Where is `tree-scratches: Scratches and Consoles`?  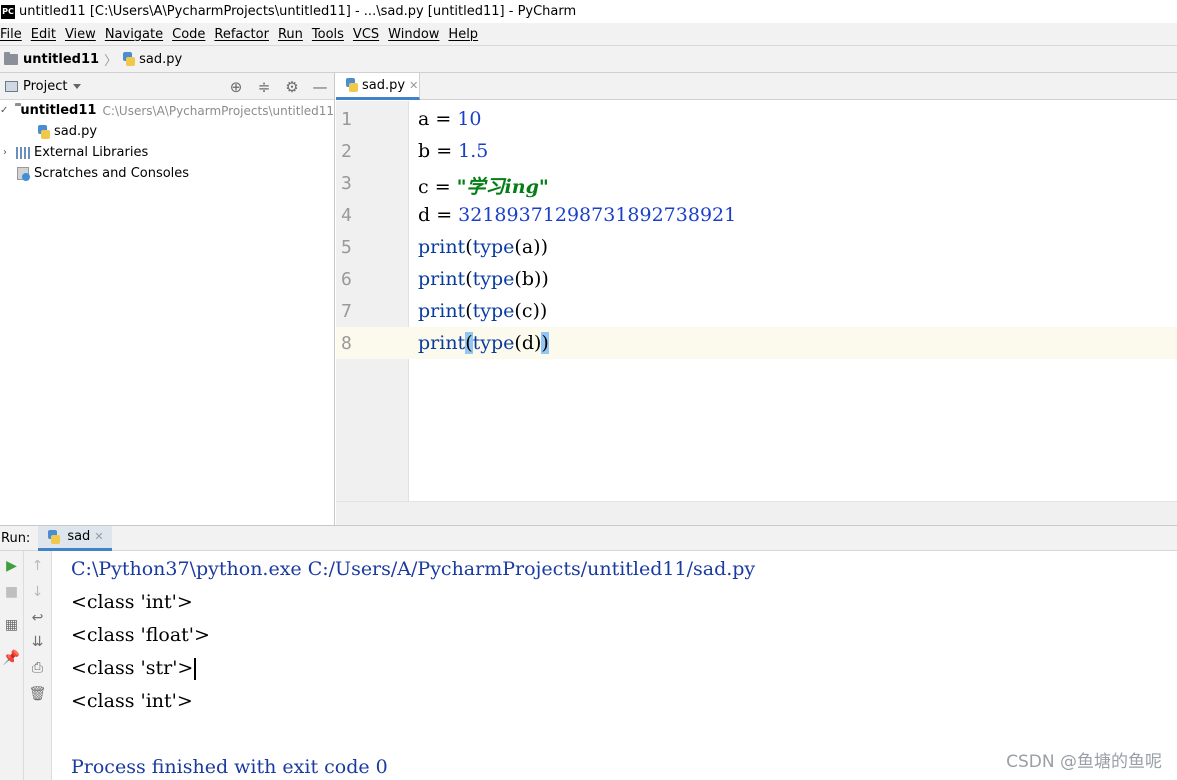 tree-scratches: Scratches and Consoles is located at coordinates (167, 173).